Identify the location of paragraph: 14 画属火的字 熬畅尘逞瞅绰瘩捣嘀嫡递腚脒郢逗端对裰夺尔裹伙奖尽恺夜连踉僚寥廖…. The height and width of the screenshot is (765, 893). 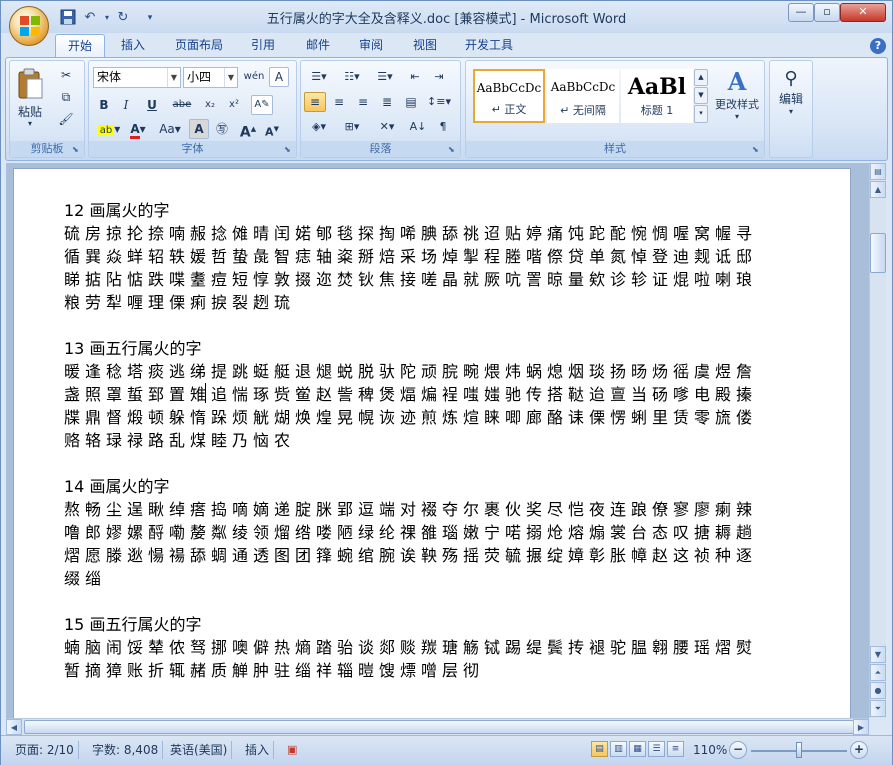
(414, 532).